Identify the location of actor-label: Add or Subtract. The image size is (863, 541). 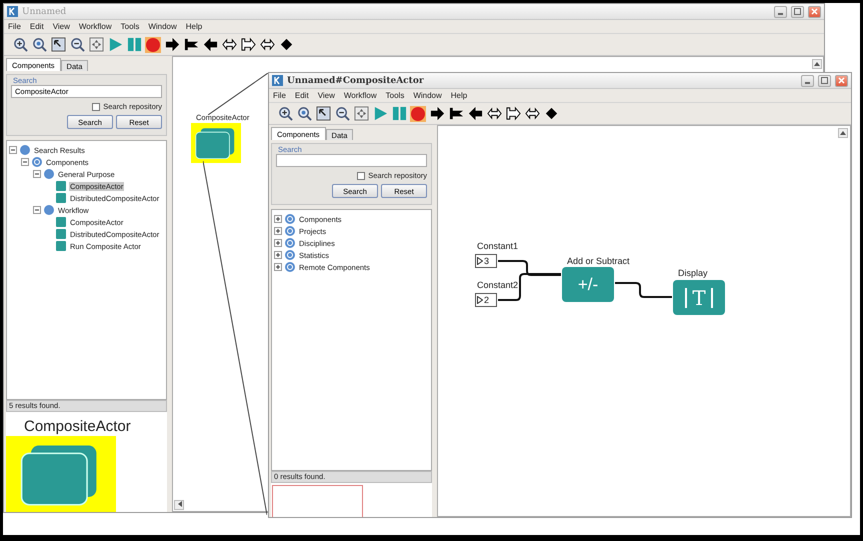
(598, 261).